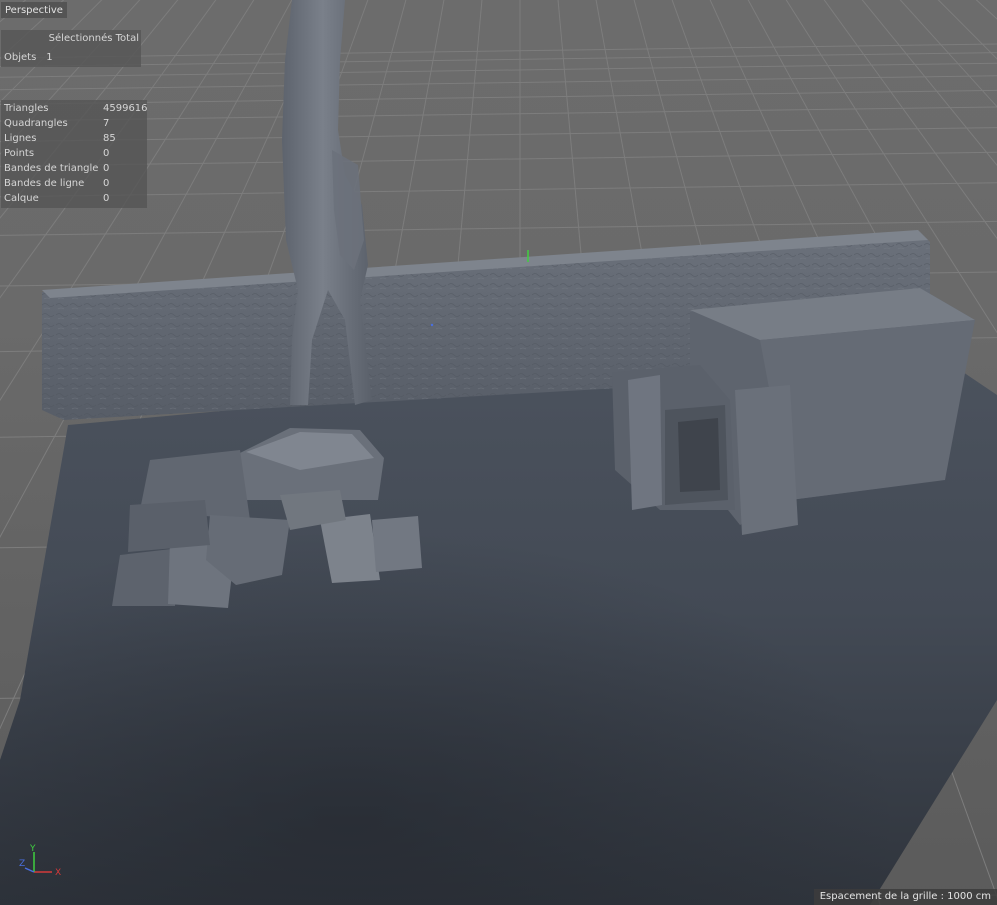  What do you see at coordinates (49, 57) in the screenshot?
I see `objects-row-value: 1` at bounding box center [49, 57].